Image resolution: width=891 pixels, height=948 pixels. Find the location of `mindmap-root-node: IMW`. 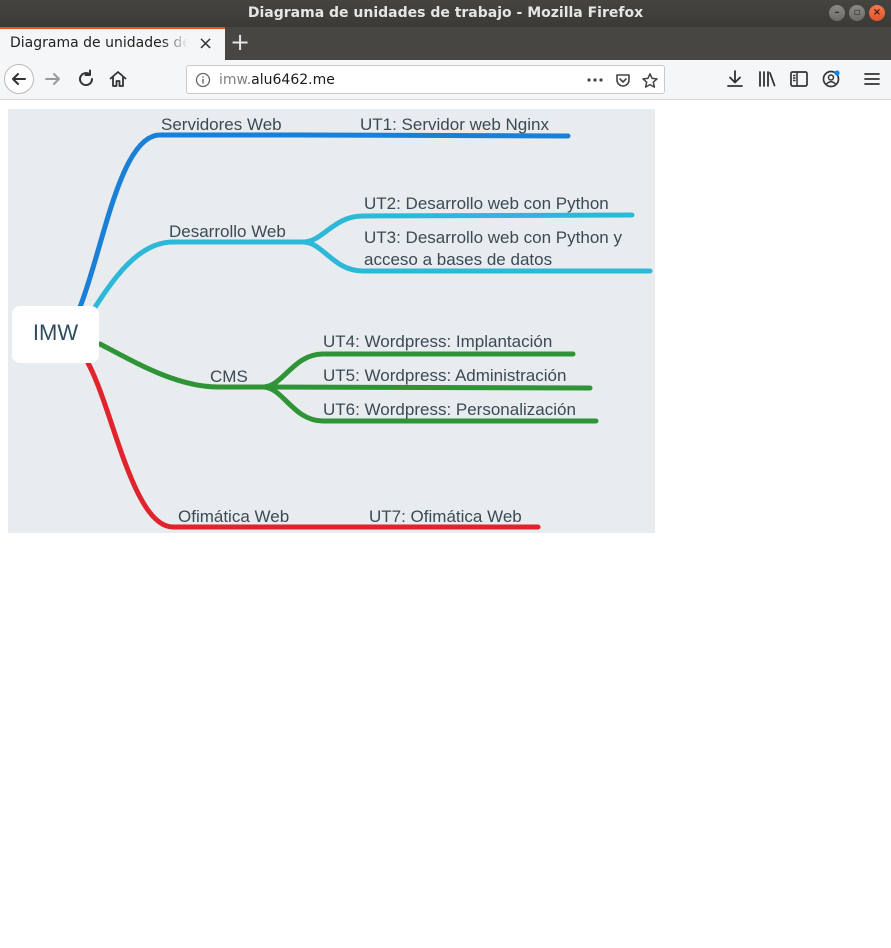

mindmap-root-node: IMW is located at coordinates (55, 334).